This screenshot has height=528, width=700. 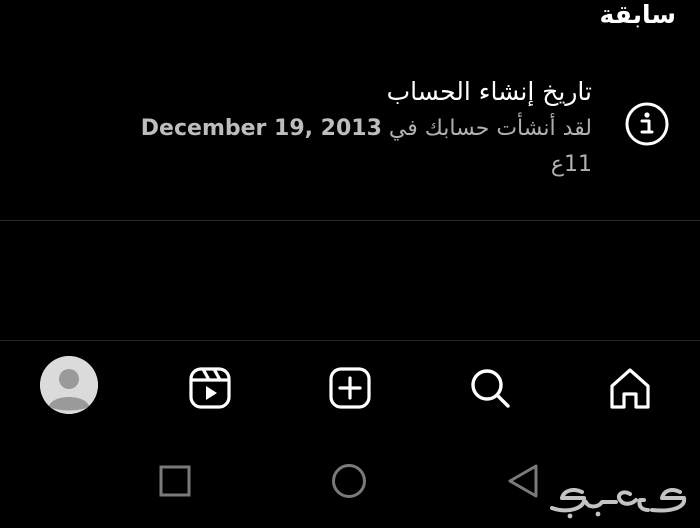 I want to click on description-prefix: لقد أنشأت حسابك في, so click(x=490, y=128).